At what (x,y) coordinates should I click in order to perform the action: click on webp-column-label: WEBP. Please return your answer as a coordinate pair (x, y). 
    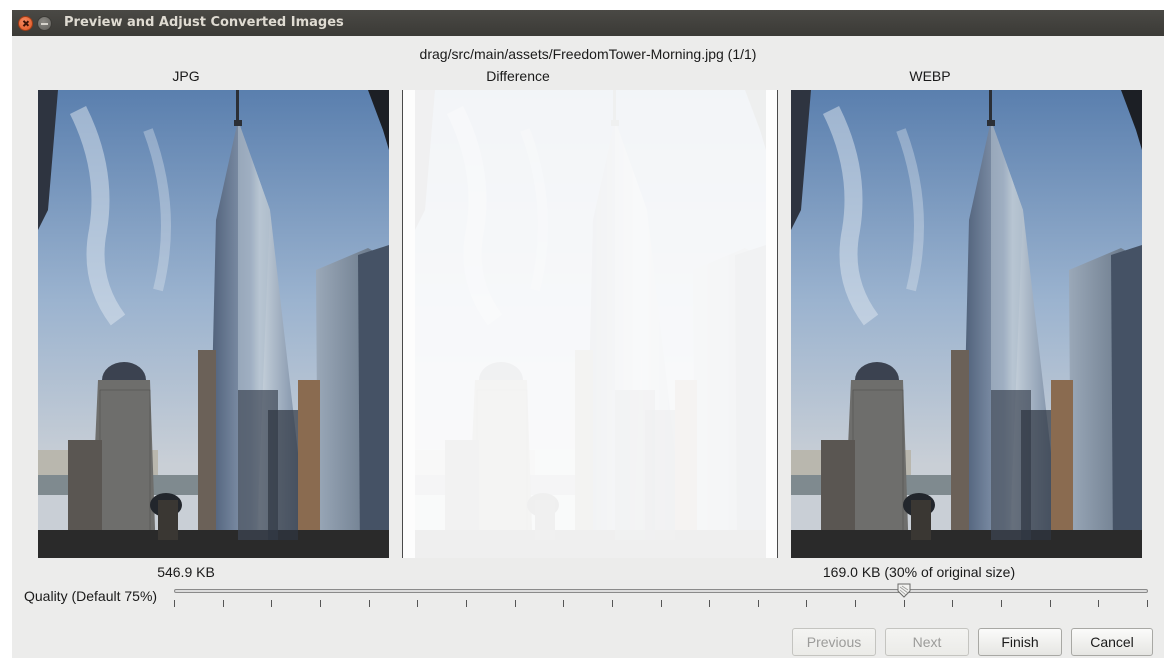
    Looking at the image, I should click on (930, 76).